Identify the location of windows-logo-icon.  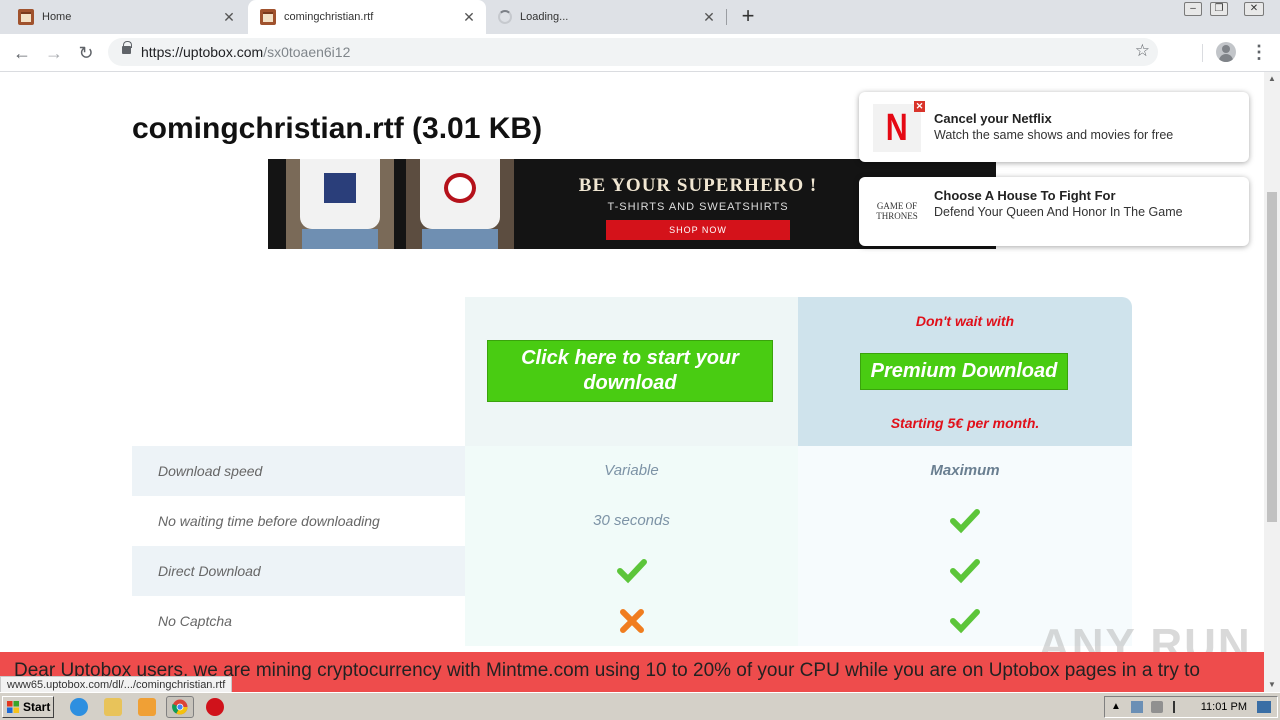
(13, 707).